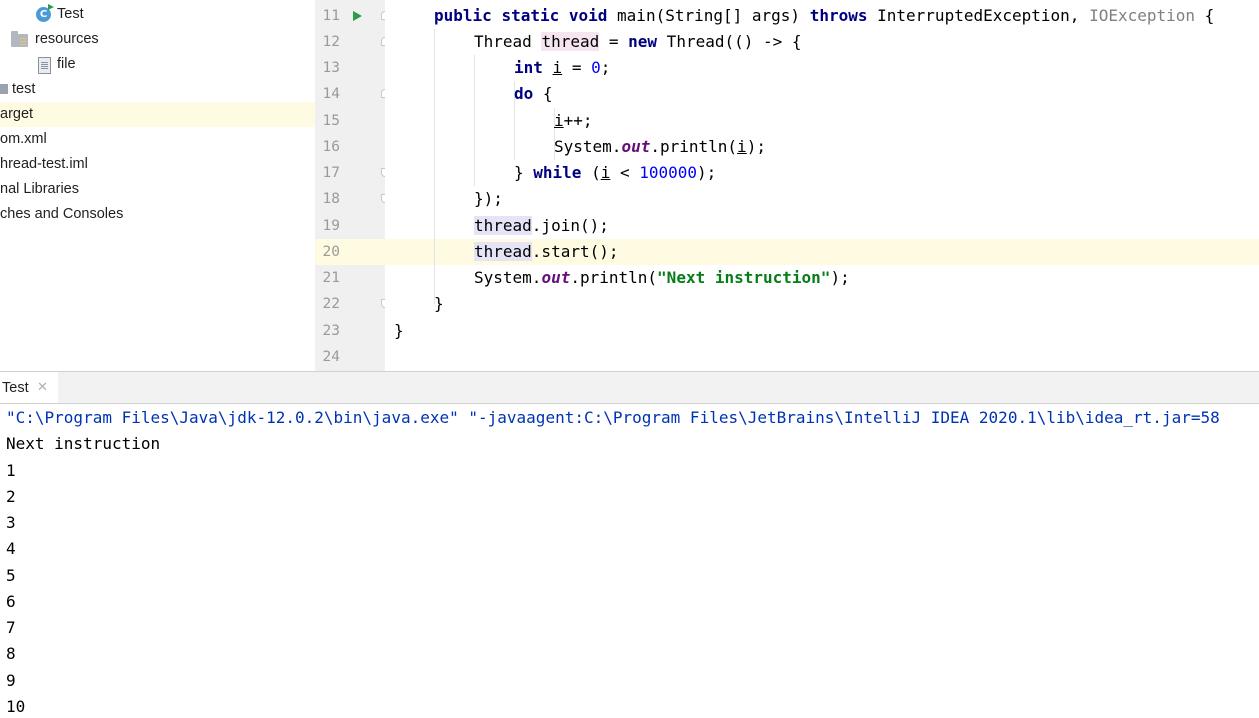 Image resolution: width=1259 pixels, height=718 pixels. I want to click on tree-item-label: test, so click(24, 89).